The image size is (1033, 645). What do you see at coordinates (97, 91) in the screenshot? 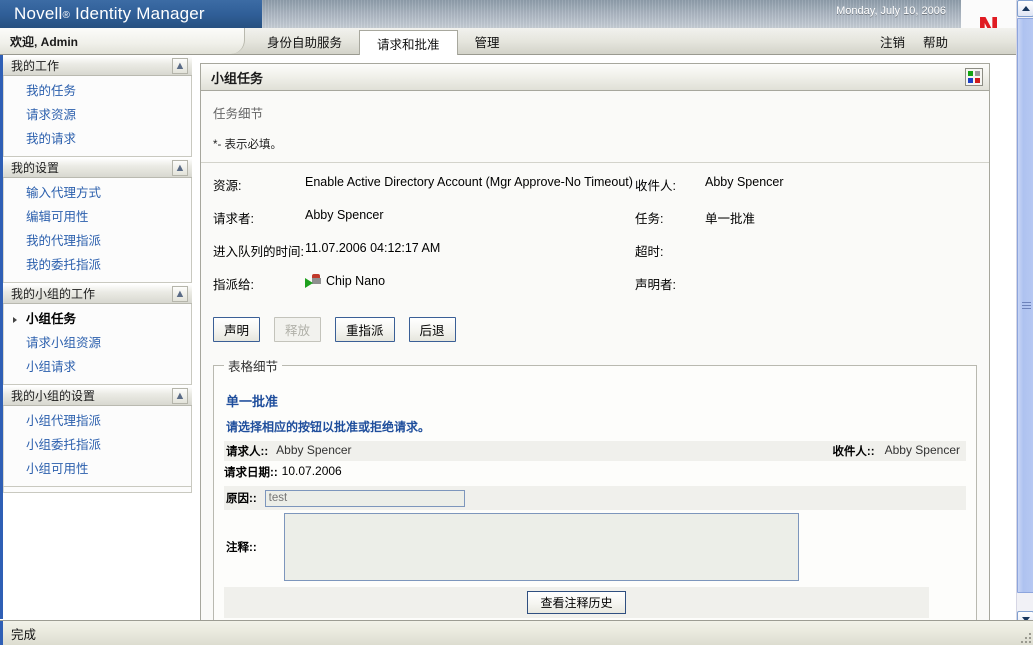
I see `sidebar-item-my-tasks: 我的任务` at bounding box center [97, 91].